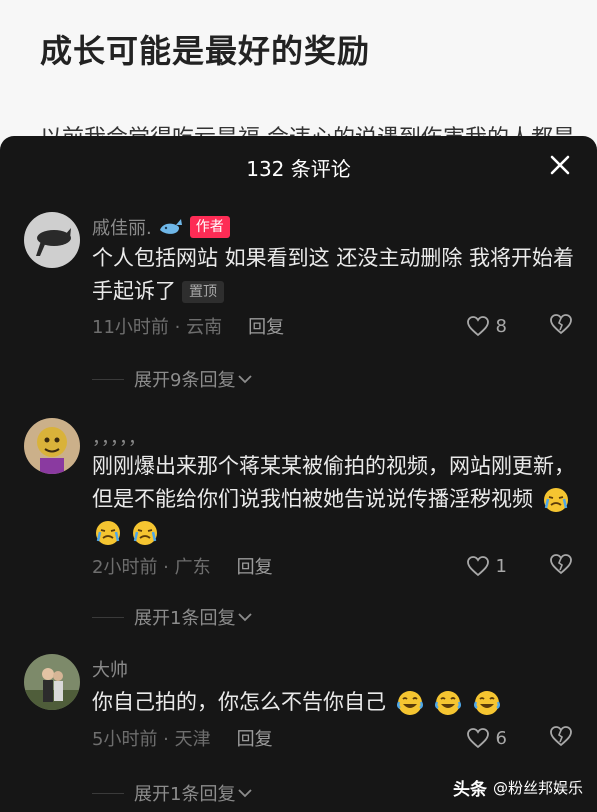  Describe the element at coordinates (298, 169) in the screenshot. I see `comments-count-title: 132 条评论` at that location.